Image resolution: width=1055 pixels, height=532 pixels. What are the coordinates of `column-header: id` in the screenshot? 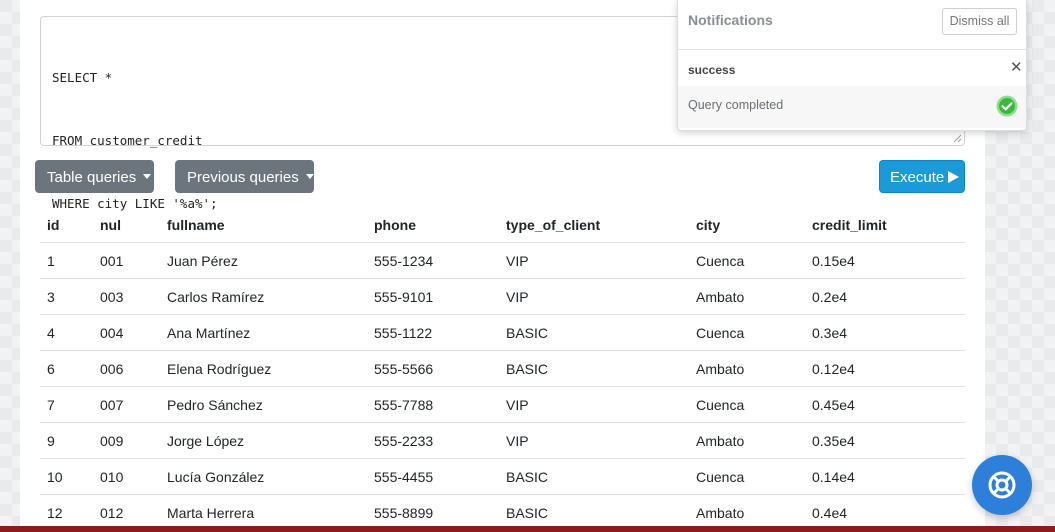 It's located at (66, 225).